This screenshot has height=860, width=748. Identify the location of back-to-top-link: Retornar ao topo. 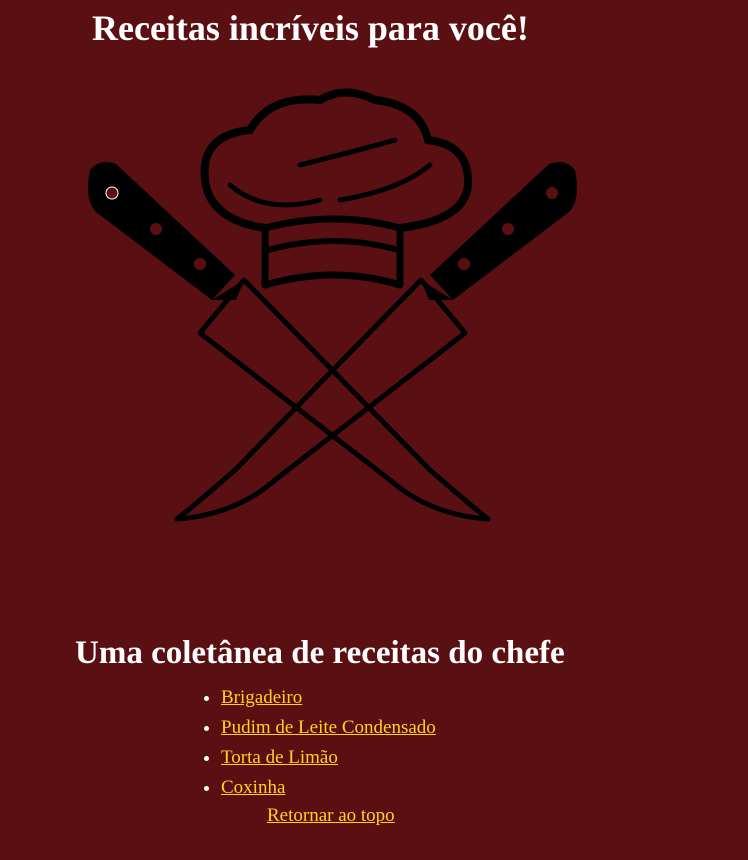
(331, 816).